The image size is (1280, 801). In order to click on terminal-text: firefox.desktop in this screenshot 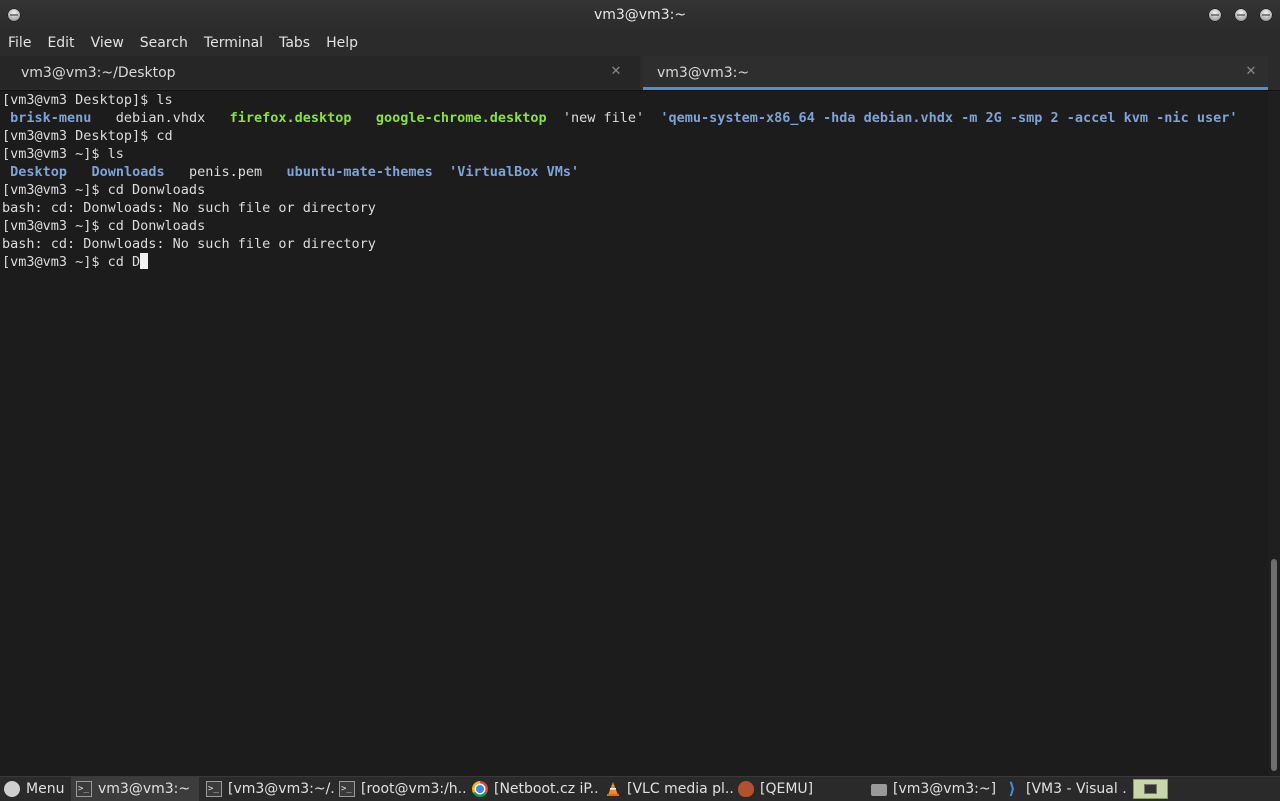, I will do `click(290, 118)`.